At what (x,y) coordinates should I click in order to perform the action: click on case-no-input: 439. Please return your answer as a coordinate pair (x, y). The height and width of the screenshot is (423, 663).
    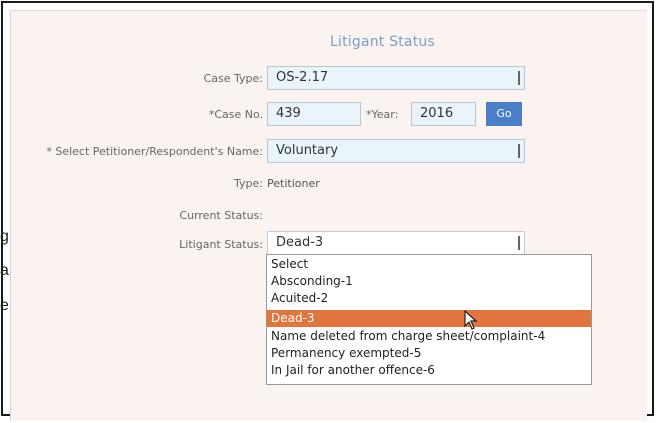
    Looking at the image, I should click on (314, 114).